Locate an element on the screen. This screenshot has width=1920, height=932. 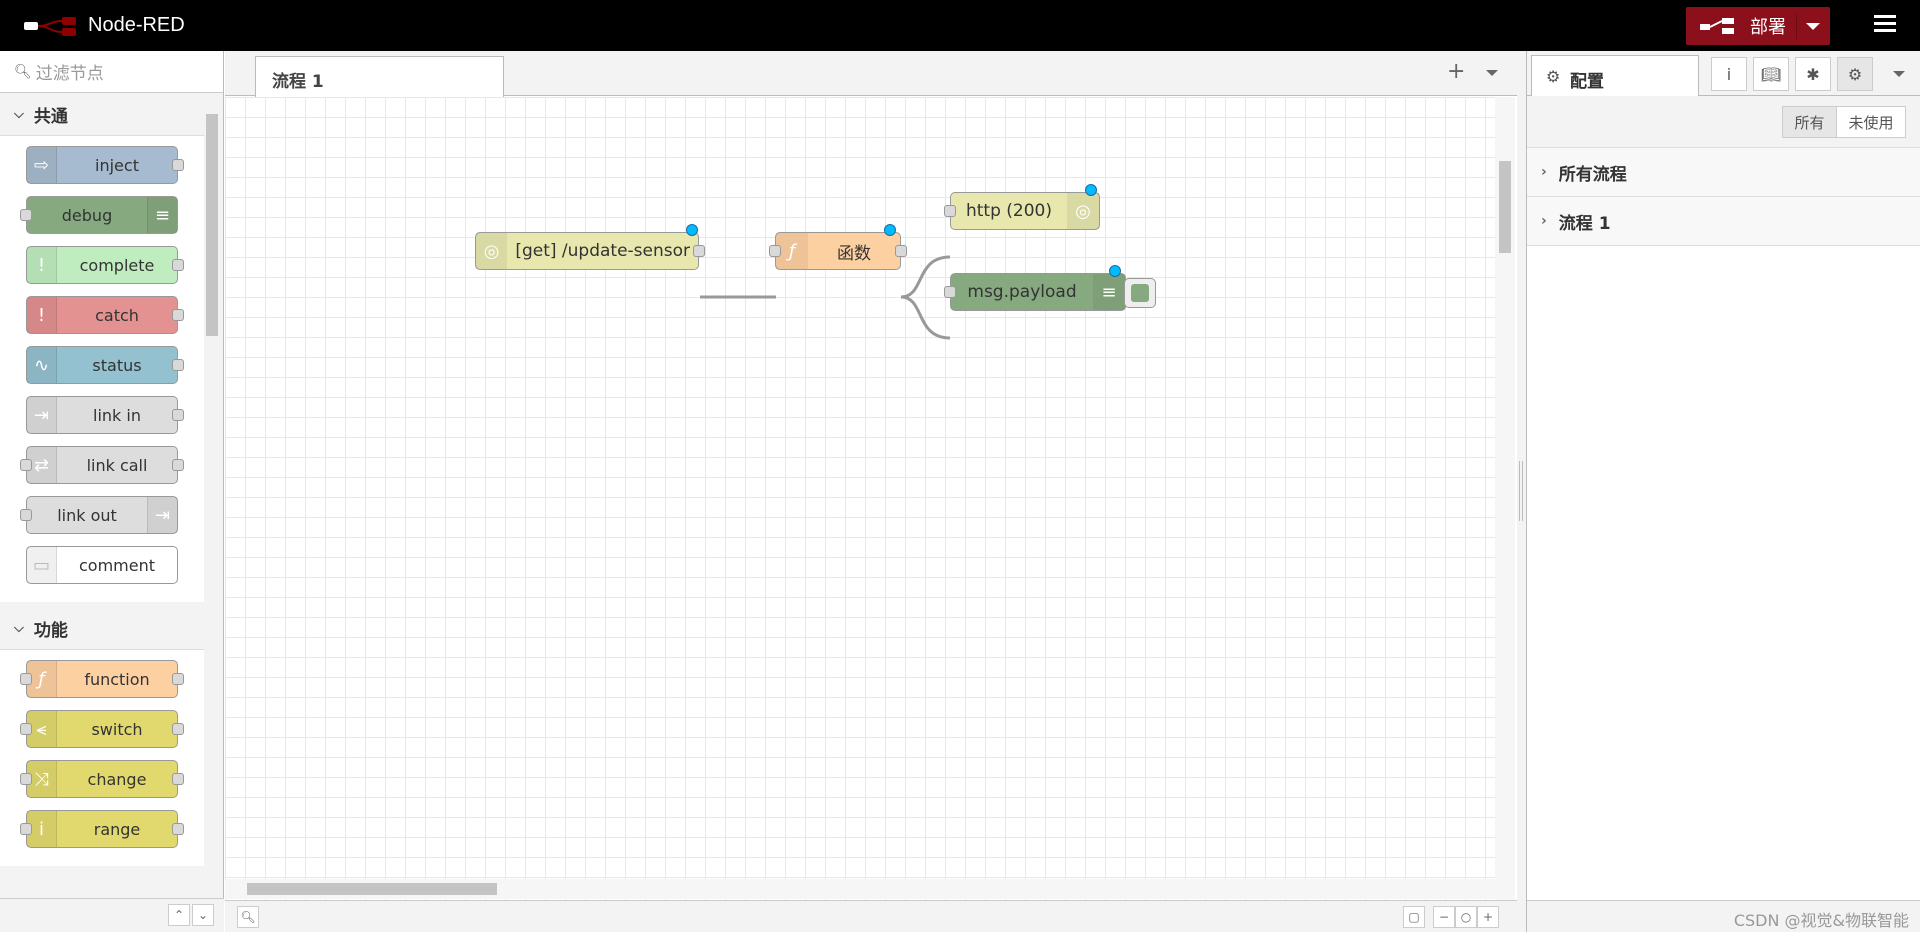
debug-toggle-button is located at coordinates (1140, 293).